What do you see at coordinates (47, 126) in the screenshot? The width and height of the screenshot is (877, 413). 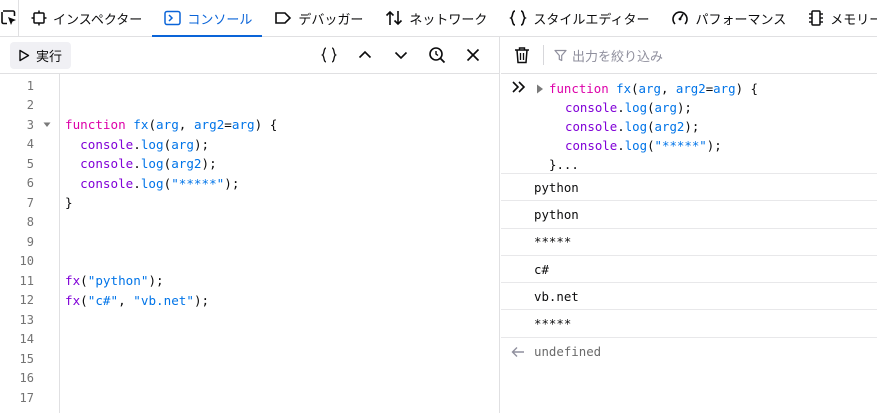 I see `fold-toggle-icon` at bounding box center [47, 126].